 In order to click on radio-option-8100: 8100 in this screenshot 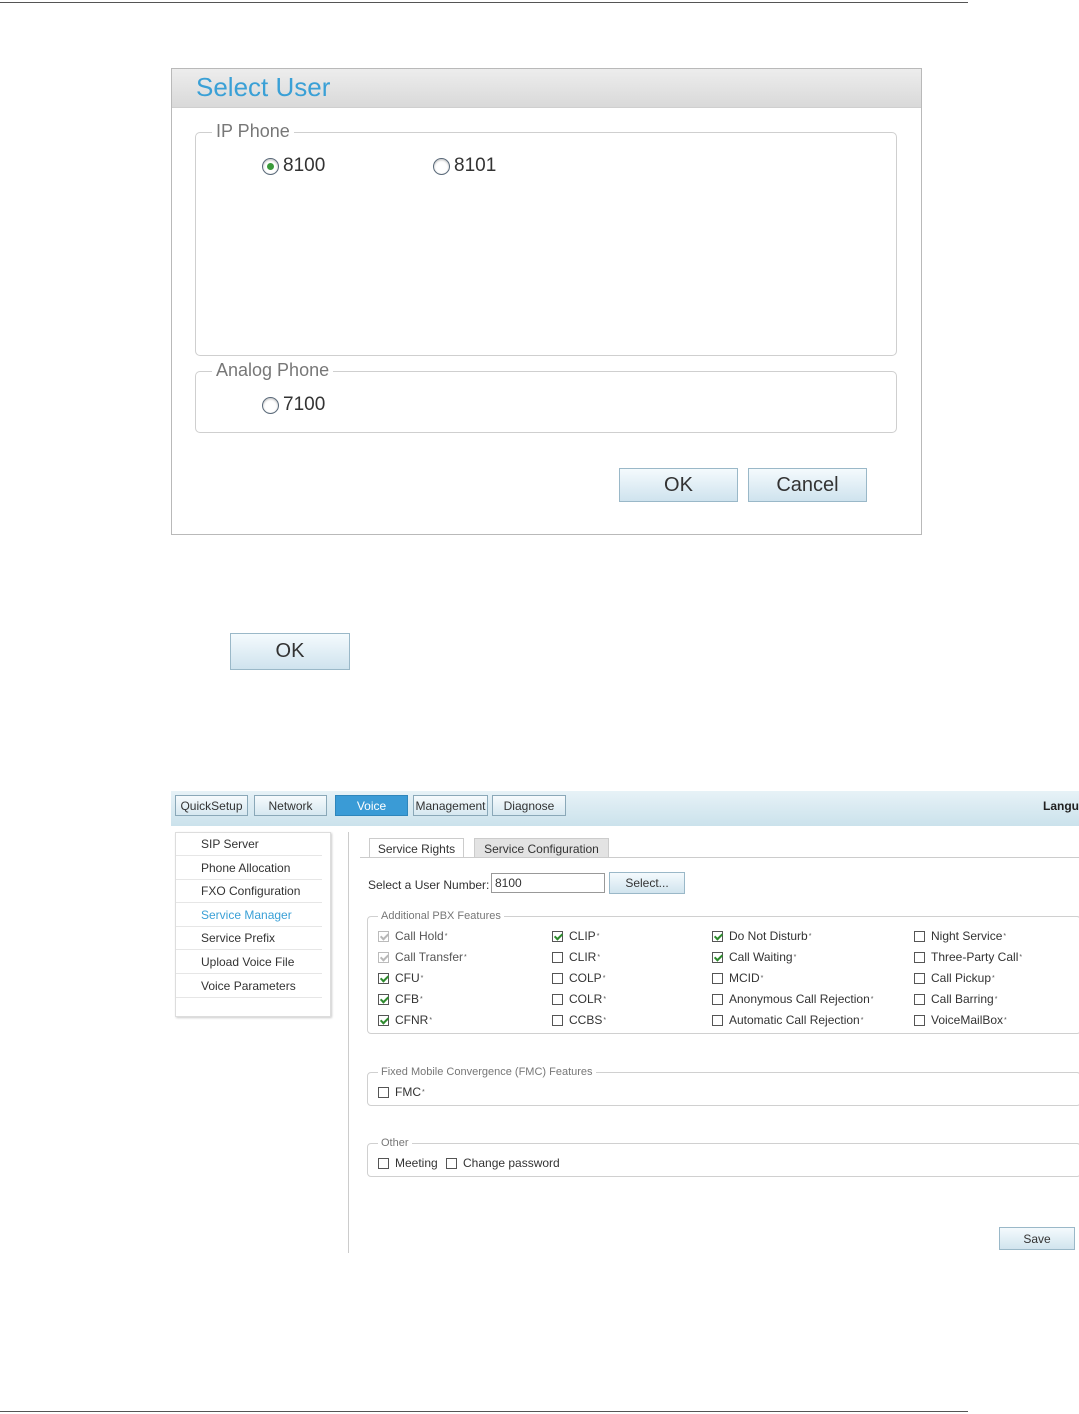, I will do `click(293, 166)`.